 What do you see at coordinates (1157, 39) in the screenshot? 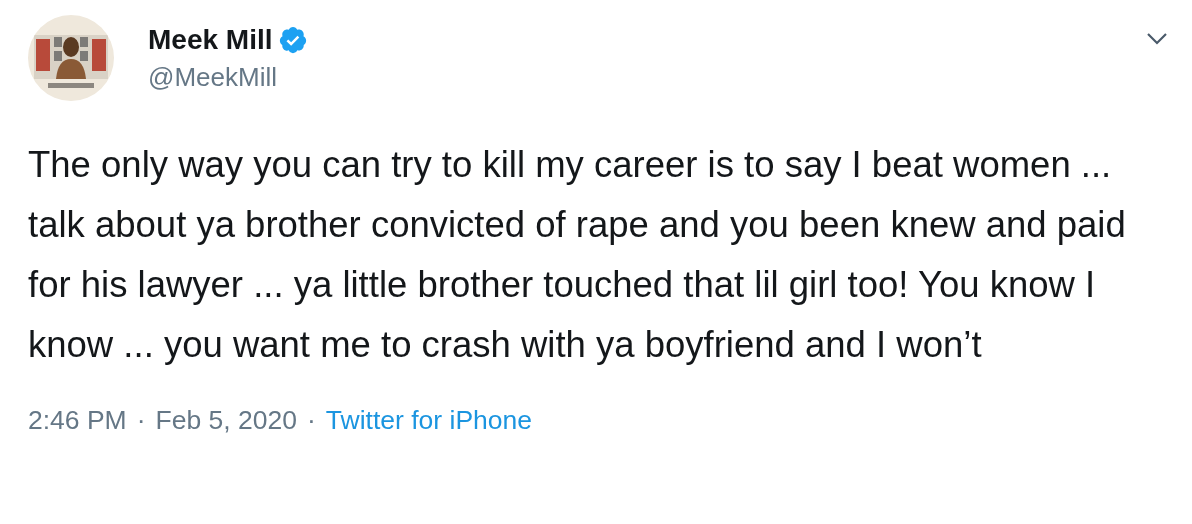
I see `chevron-down-icon` at bounding box center [1157, 39].